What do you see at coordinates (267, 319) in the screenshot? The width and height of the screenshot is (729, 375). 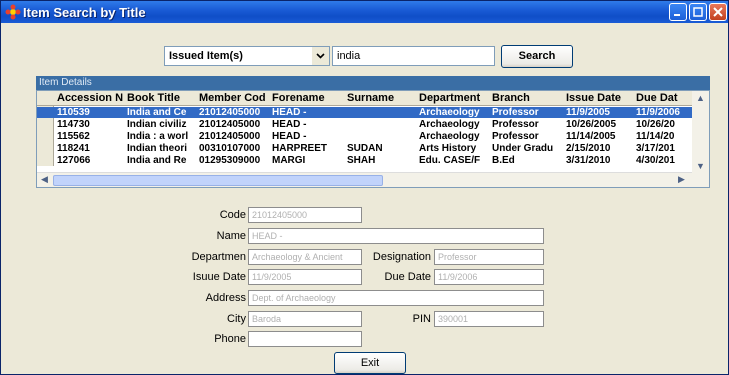 I see `city-value: Baroda` at bounding box center [267, 319].